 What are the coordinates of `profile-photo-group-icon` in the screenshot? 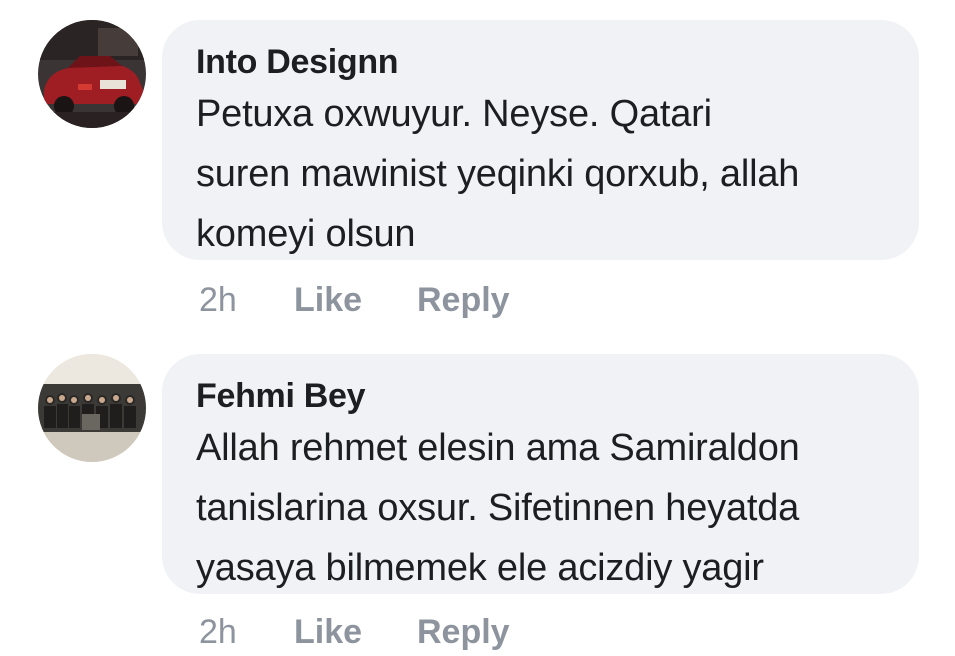 It's located at (92, 408).